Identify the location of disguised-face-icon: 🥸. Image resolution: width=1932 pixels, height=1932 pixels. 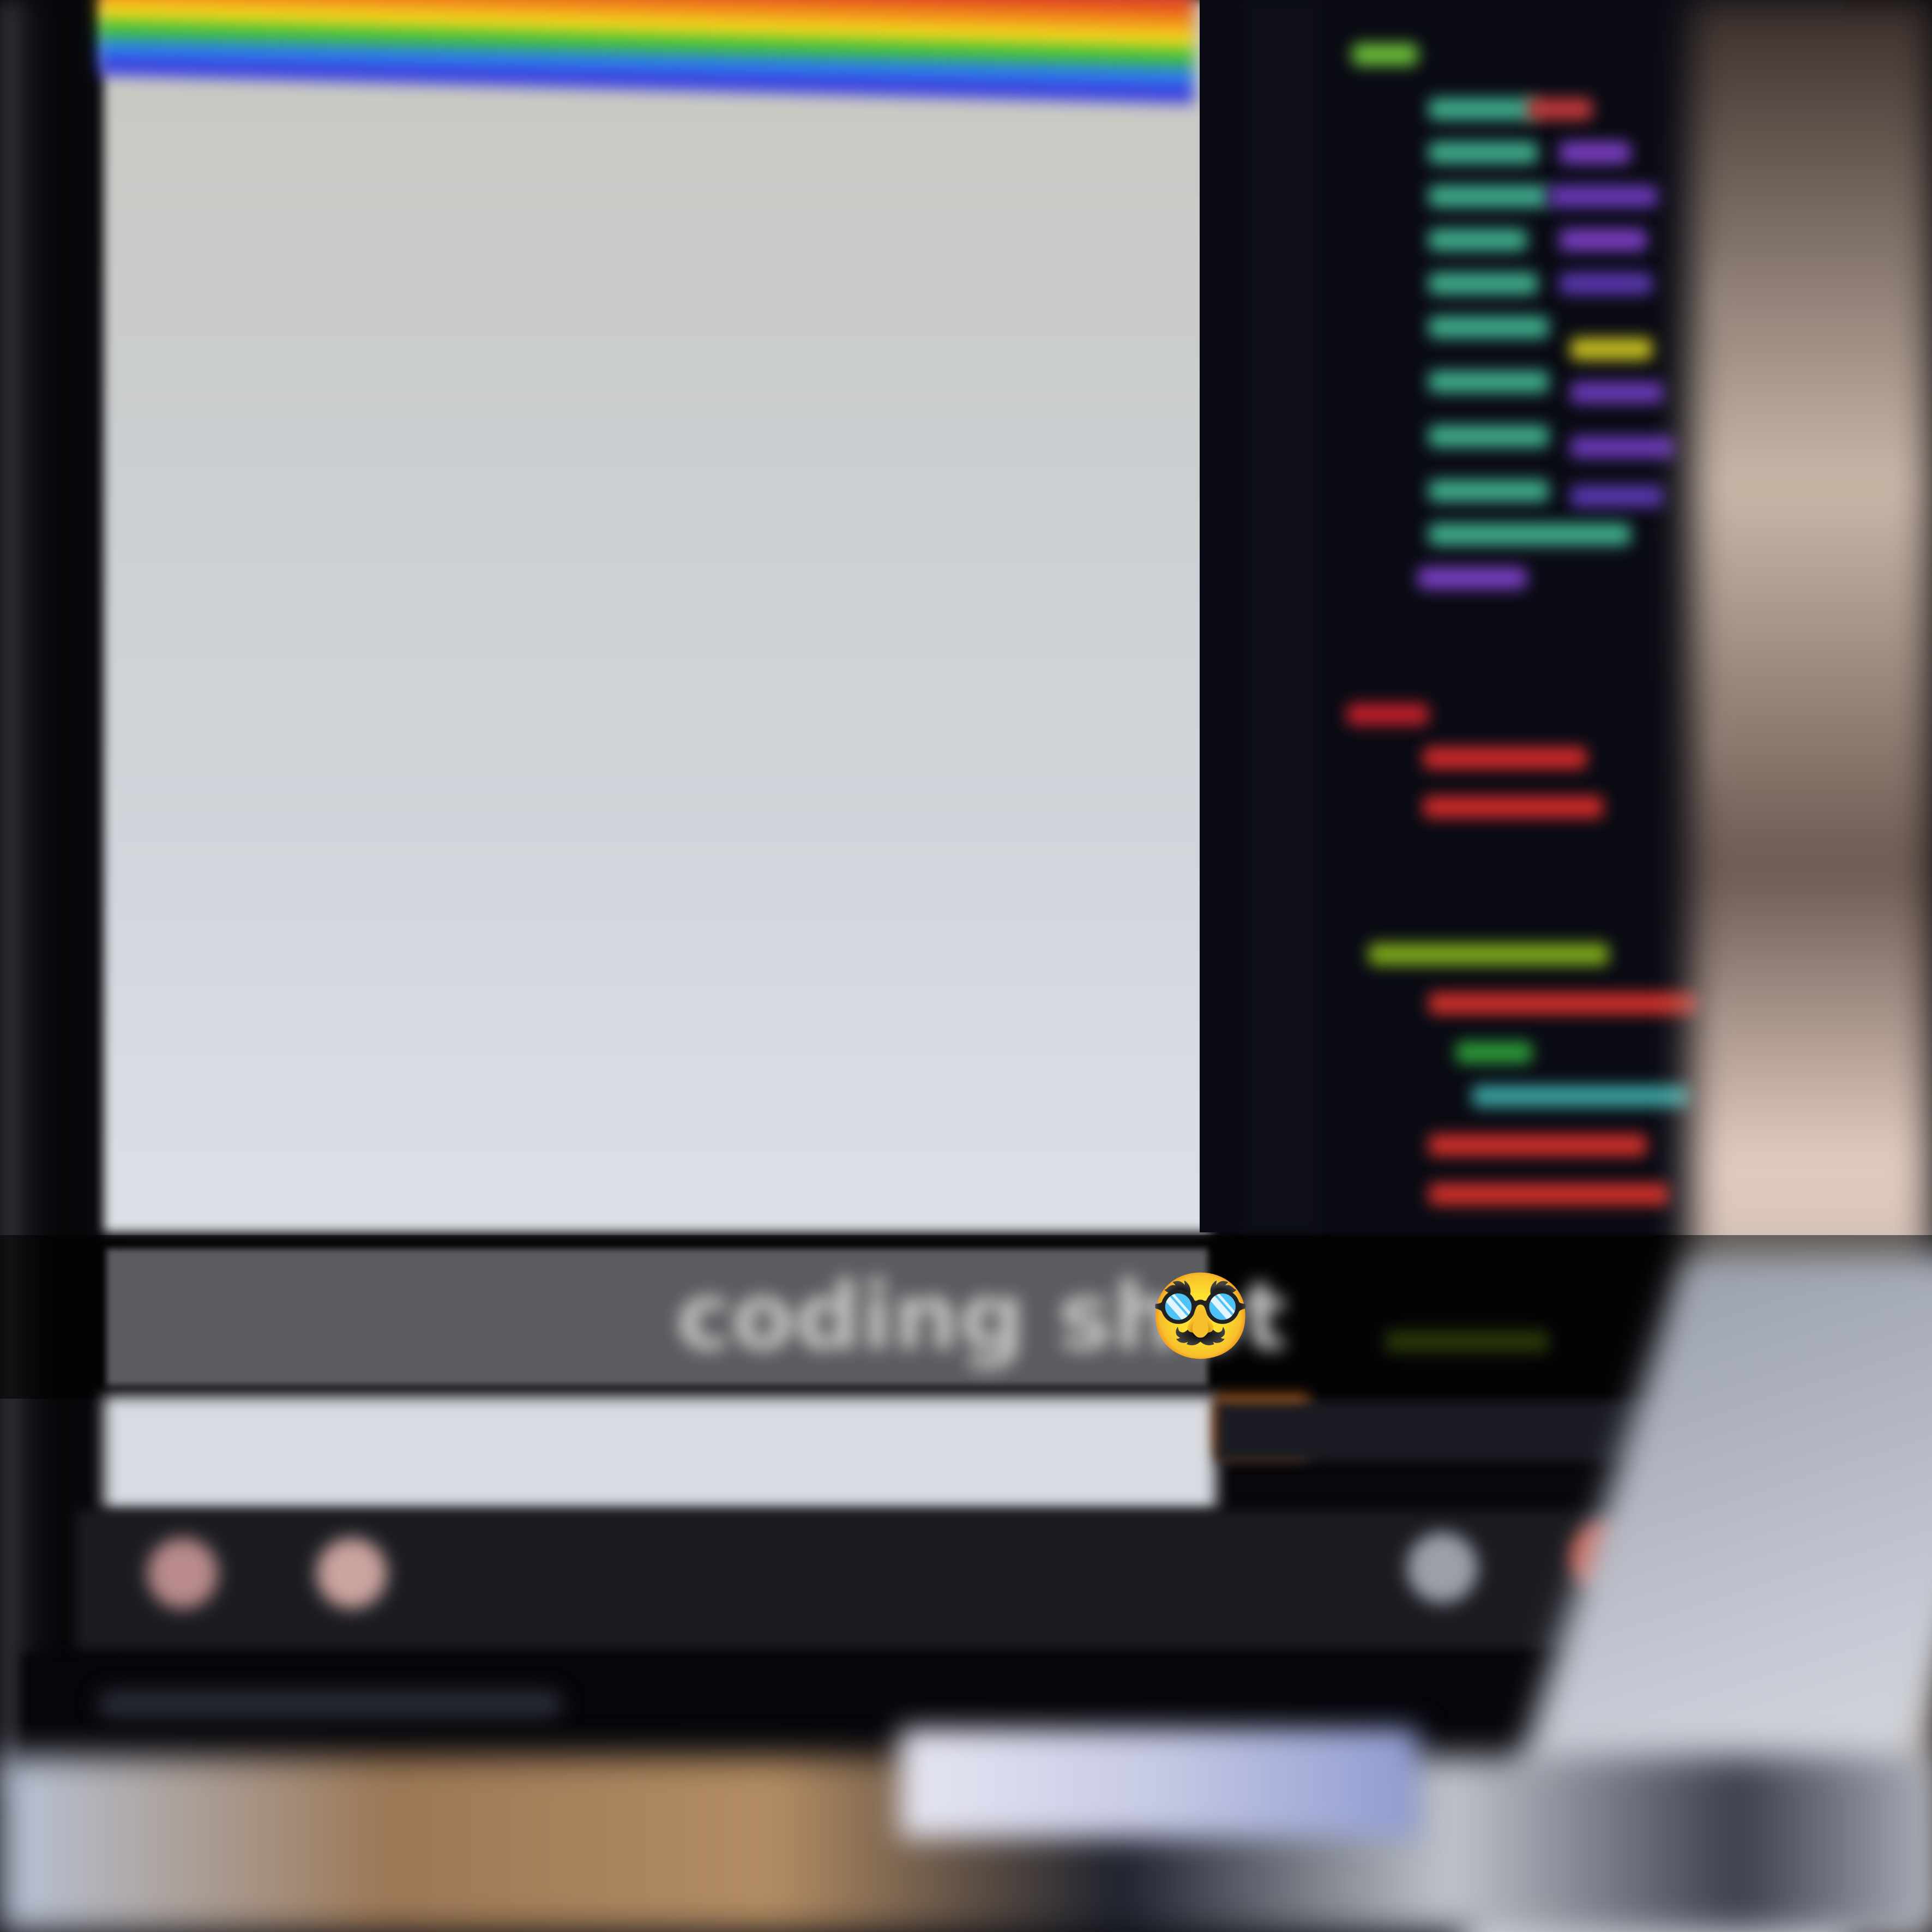
(1200, 1315).